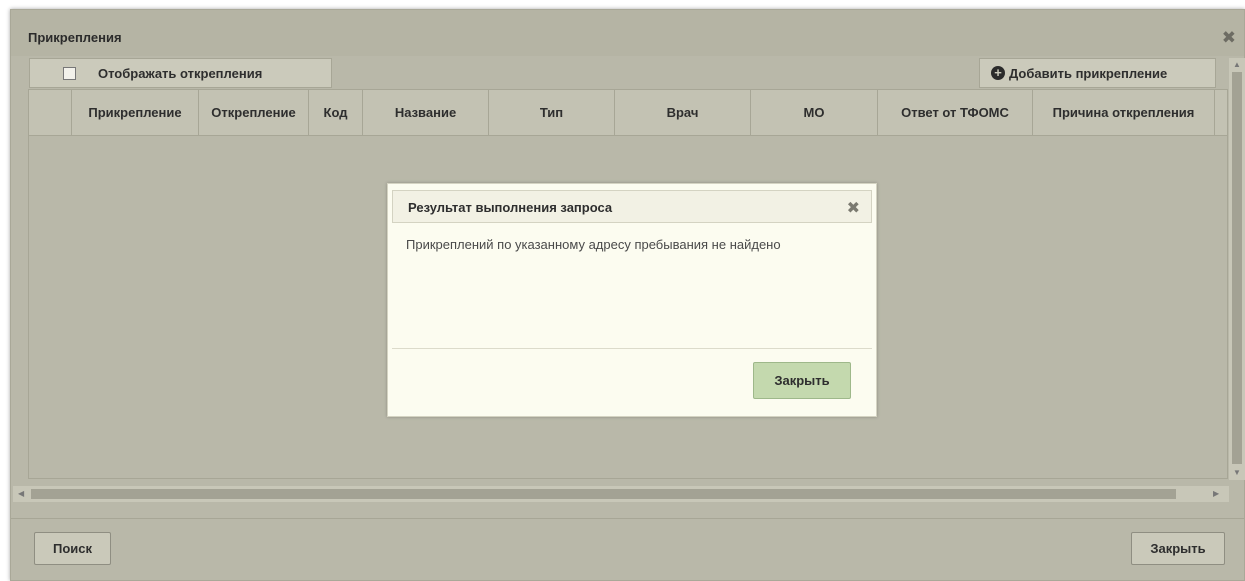 This screenshot has height=581, width=1245. I want to click on column-header-doctor: Врач, so click(683, 112).